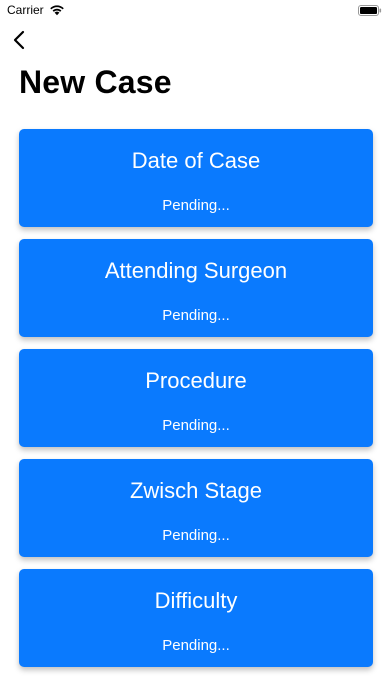 Image resolution: width=392 pixels, height=696 pixels. Describe the element at coordinates (196, 12) in the screenshot. I see `status-bar: Carrier` at that location.